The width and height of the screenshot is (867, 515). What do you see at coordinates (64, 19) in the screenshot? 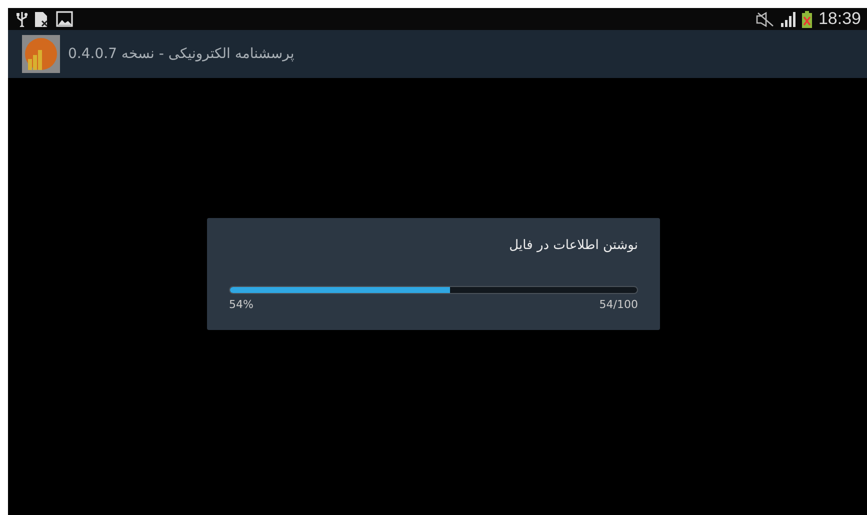
I see `image-icon` at bounding box center [64, 19].